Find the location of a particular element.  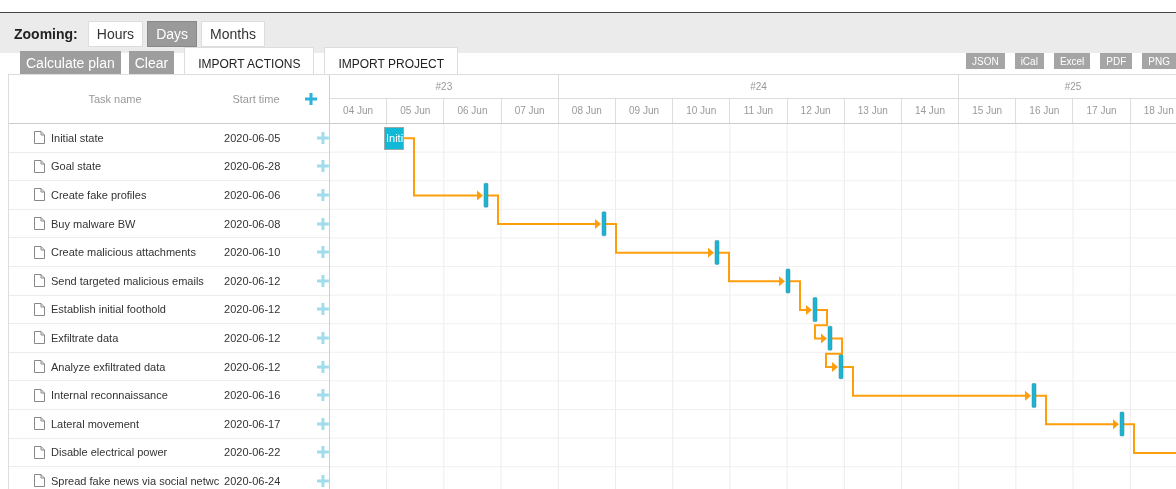

calculate-button: Calculate plan is located at coordinates (70, 62).